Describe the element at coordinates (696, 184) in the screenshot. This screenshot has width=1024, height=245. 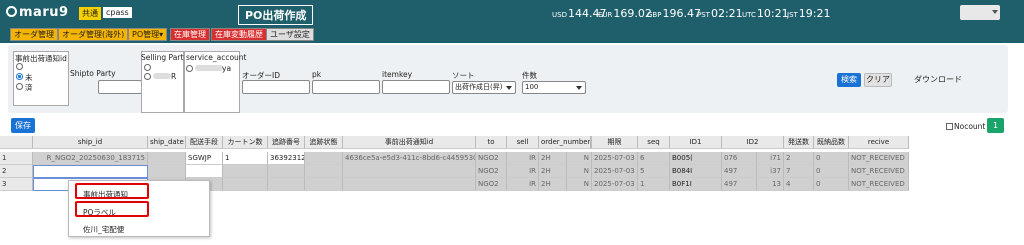
I see `cell-id1: B0F1I` at that location.